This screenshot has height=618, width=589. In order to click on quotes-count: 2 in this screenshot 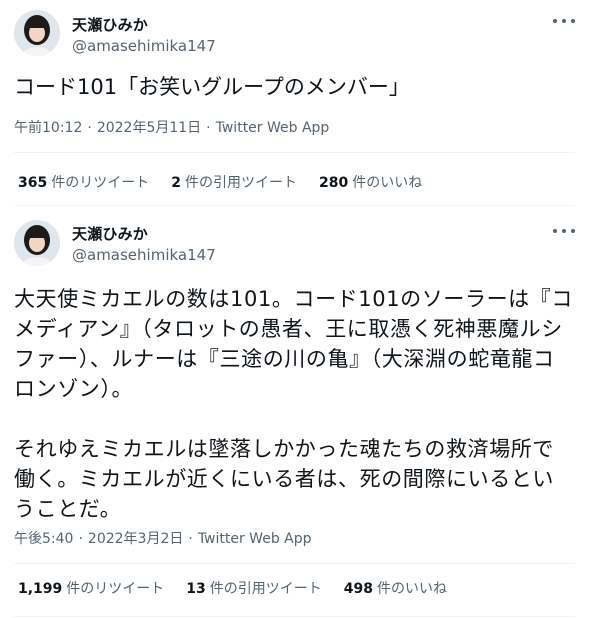, I will do `click(176, 183)`.